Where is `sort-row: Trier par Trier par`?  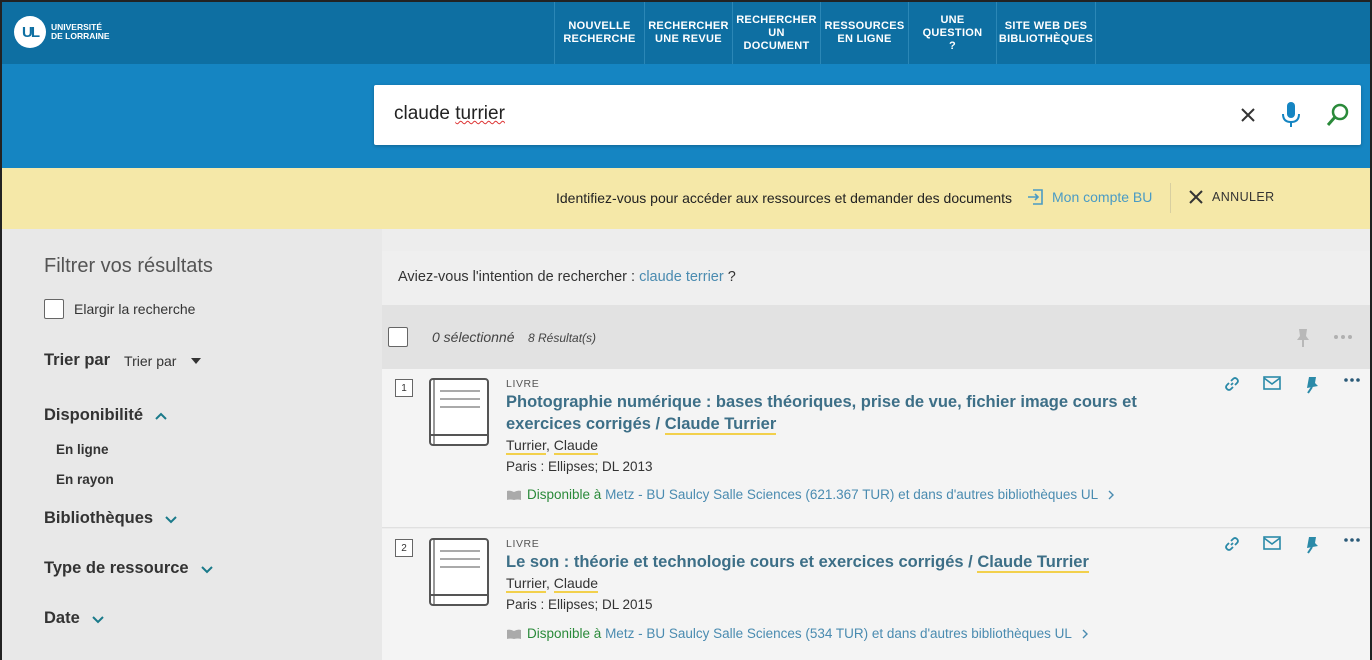
sort-row: Trier par Trier par is located at coordinates (125, 360).